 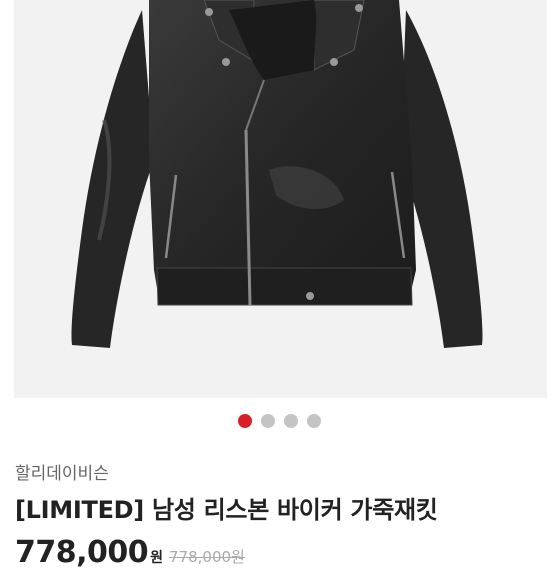 What do you see at coordinates (226, 510) in the screenshot?
I see `product-title: [LIMITED] 남성 리스본 바이커 가죽재킷` at bounding box center [226, 510].